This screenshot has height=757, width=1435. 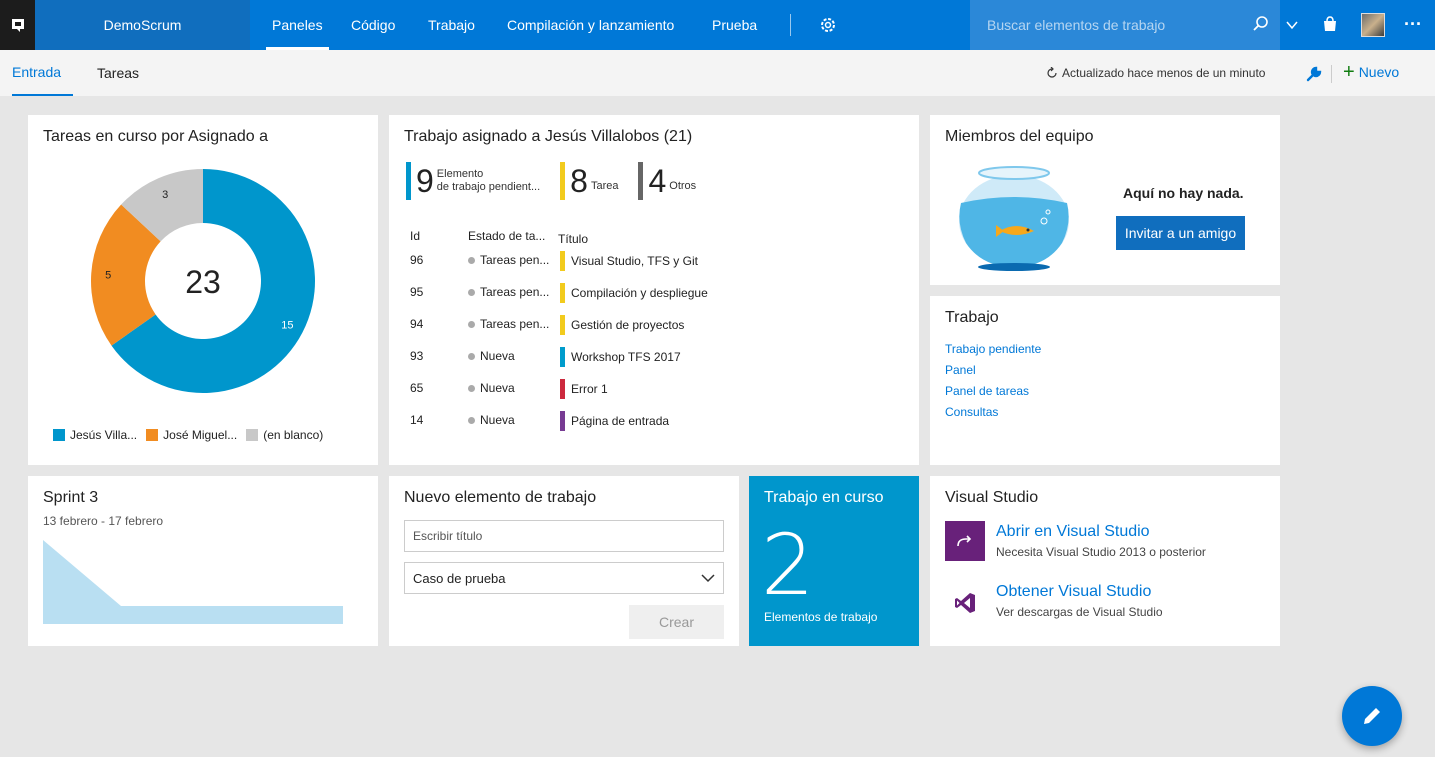 I want to click on work-item-type-select: Caso de prueba, so click(x=564, y=578).